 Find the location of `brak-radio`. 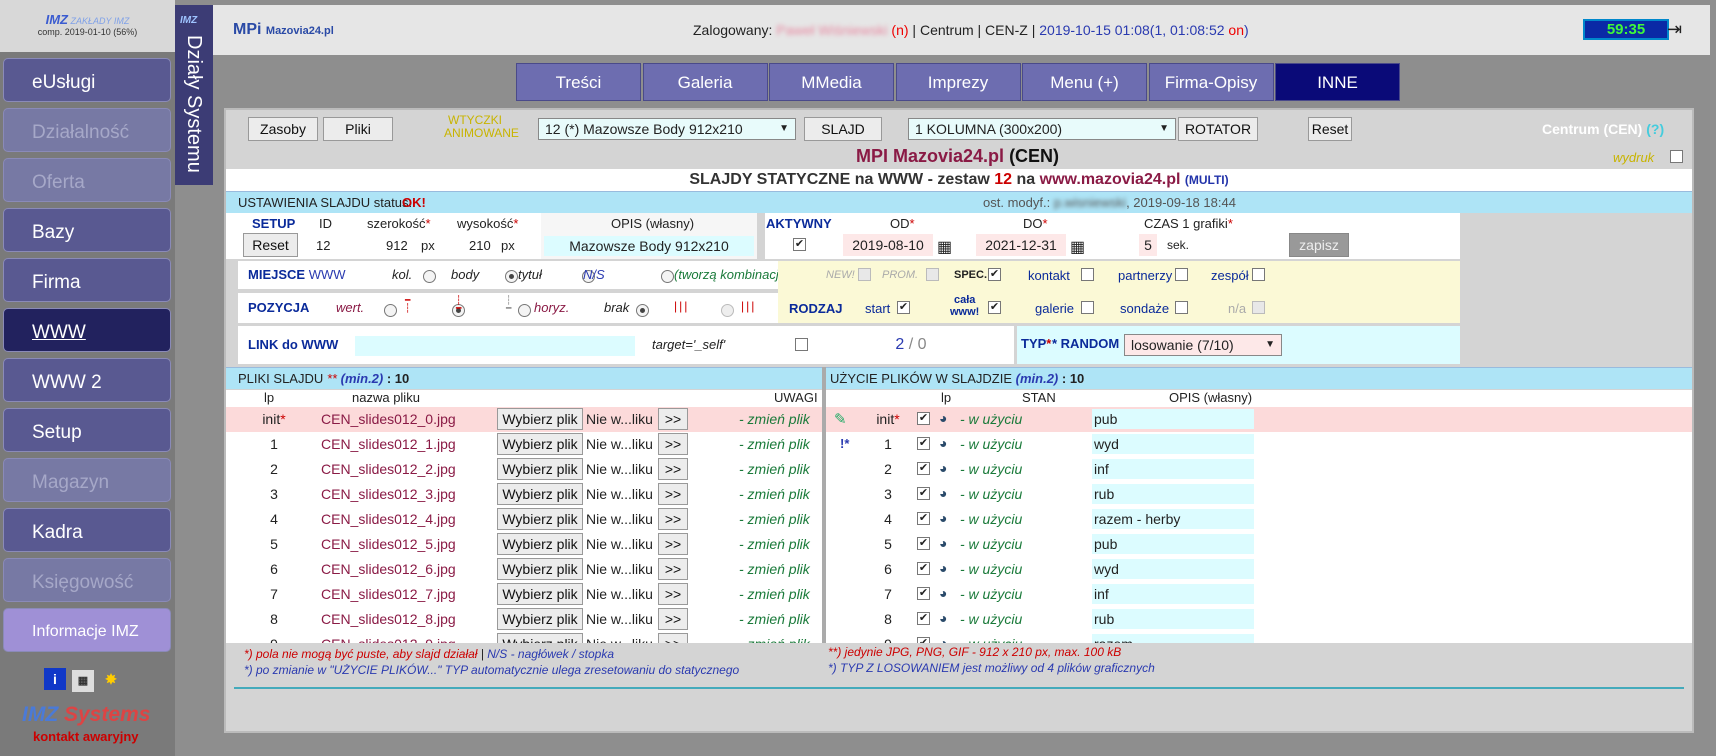

brak-radio is located at coordinates (642, 311).